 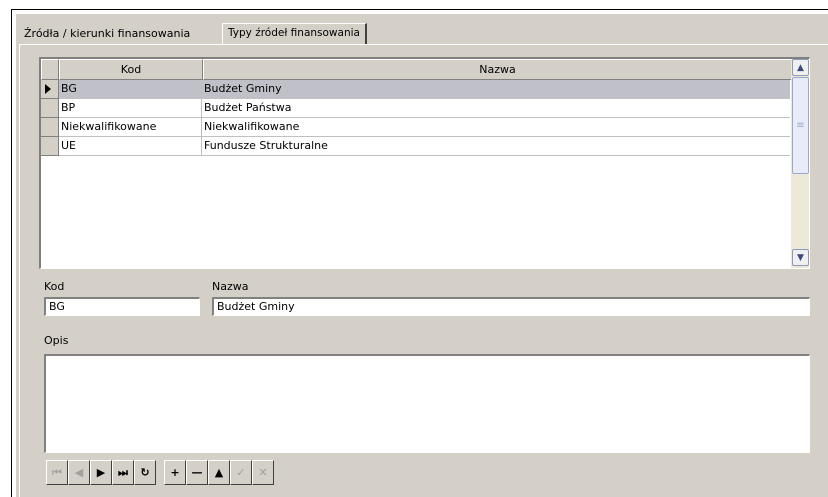 I want to click on table-row: Niekwalifikowane Niekwalifikowane, so click(x=415, y=127).